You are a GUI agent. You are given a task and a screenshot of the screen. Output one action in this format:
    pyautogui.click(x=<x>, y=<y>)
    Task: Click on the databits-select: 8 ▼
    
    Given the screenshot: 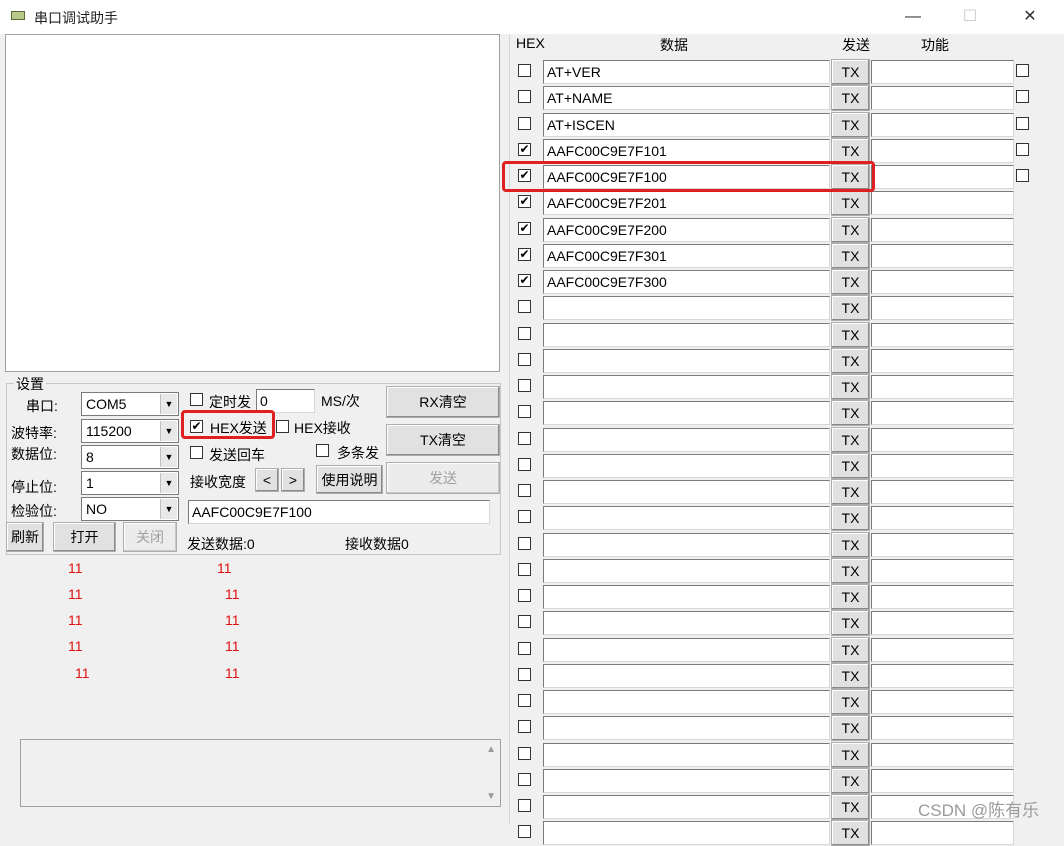 What is the action you would take?
    pyautogui.click(x=130, y=457)
    